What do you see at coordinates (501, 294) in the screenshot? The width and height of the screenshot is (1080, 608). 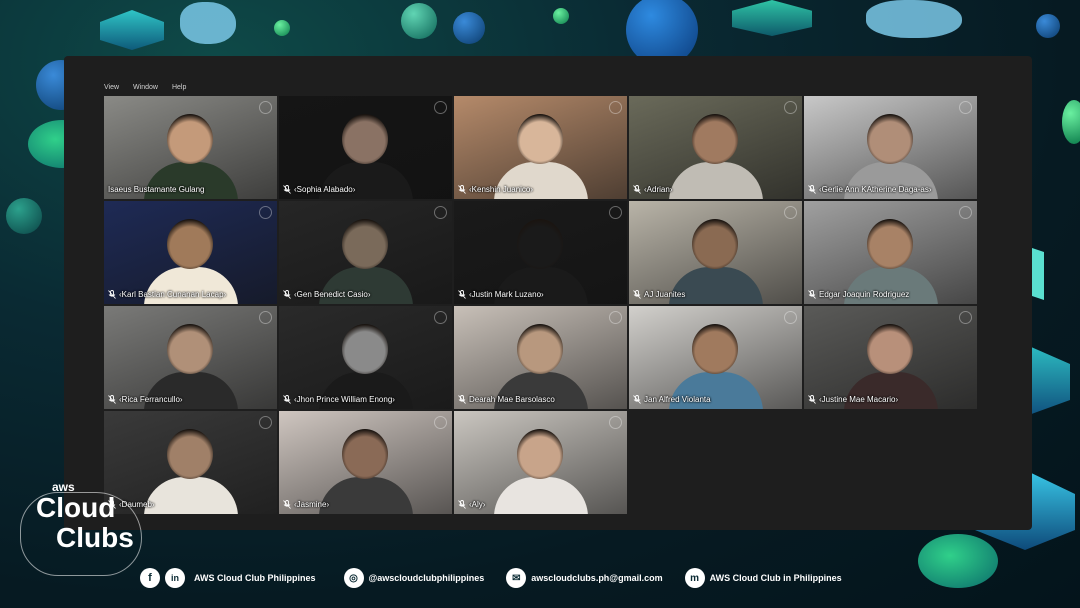 I see `participant-name-label: ‹Justin Mark Luzano›` at bounding box center [501, 294].